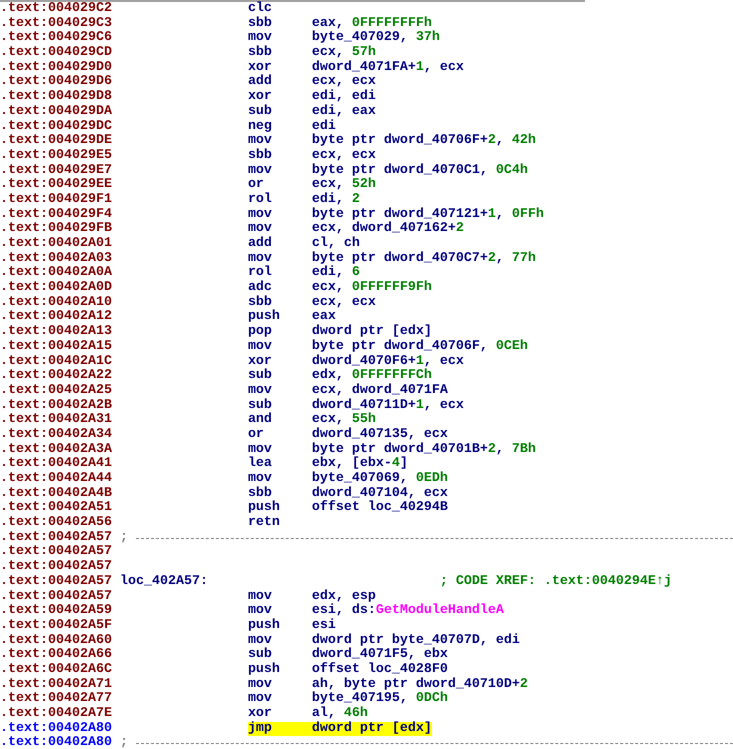 The height and width of the screenshot is (749, 733). Describe the element at coordinates (56, 82) in the screenshot. I see `line-address: .text:004029D6` at that location.